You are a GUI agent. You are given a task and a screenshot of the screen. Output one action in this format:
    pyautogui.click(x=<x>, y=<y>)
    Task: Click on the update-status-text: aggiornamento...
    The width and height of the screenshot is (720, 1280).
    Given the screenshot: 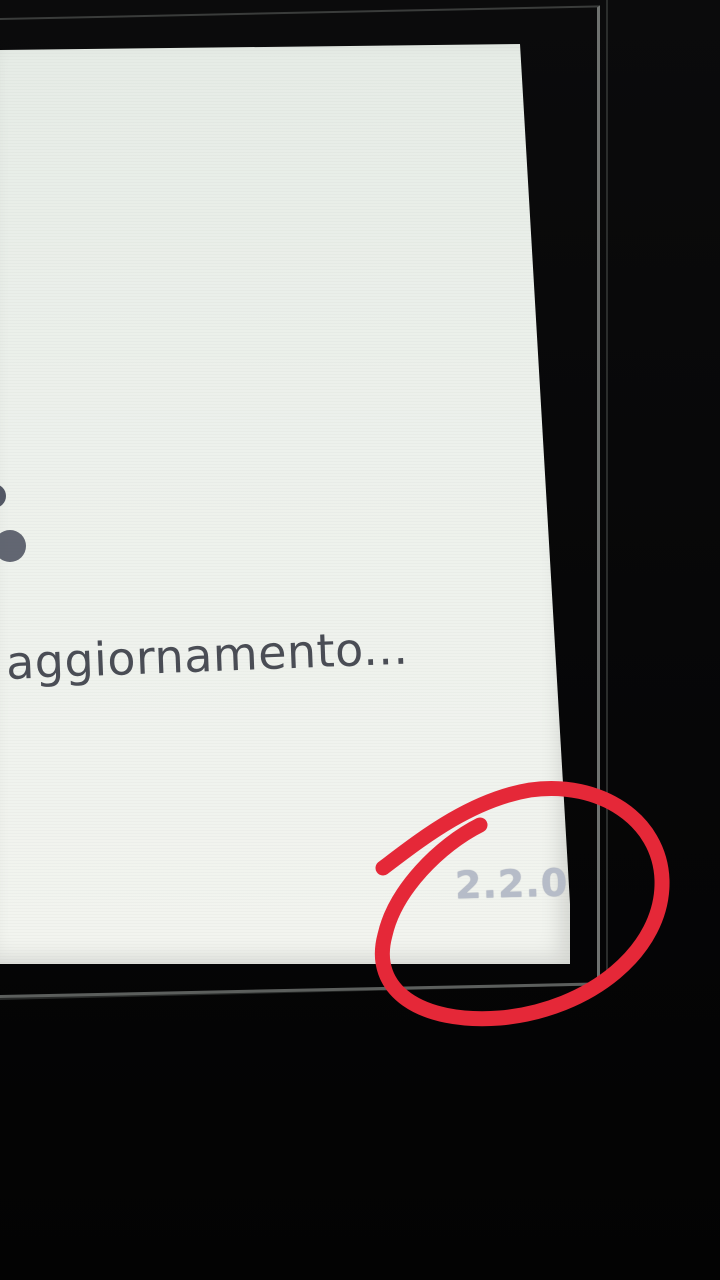 What is the action you would take?
    pyautogui.click(x=207, y=655)
    